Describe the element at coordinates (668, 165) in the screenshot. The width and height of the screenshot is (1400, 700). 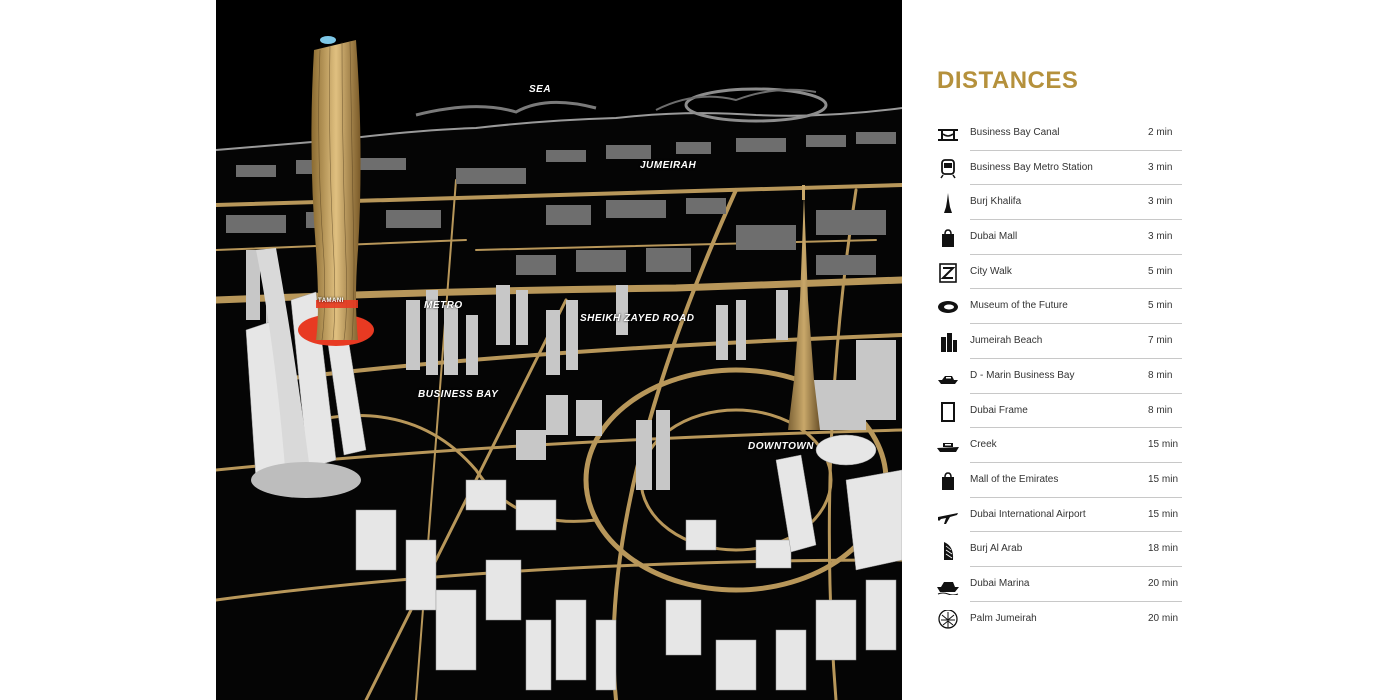
I see `label-jumeirah: JUMEIRAH` at that location.